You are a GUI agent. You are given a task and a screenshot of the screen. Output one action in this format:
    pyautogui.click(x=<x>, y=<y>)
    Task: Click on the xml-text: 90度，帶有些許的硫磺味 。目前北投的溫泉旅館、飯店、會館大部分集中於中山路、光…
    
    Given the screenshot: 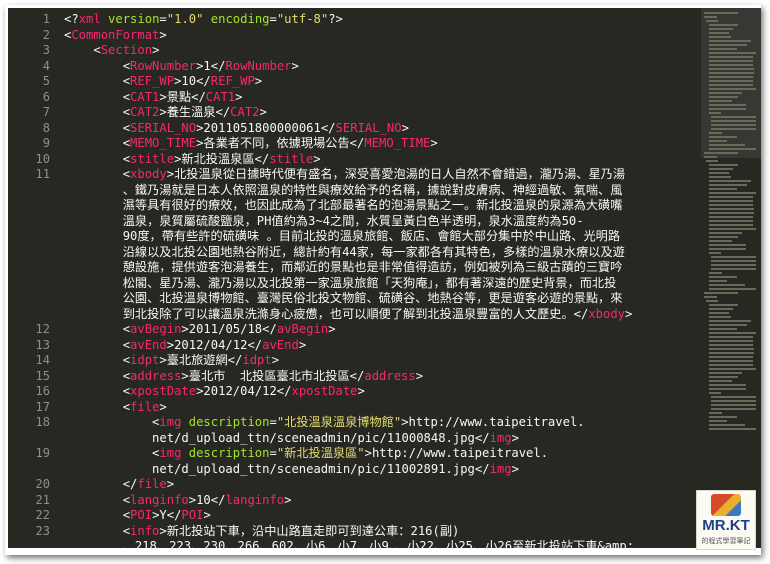 What is the action you would take?
    pyautogui.click(x=342, y=236)
    